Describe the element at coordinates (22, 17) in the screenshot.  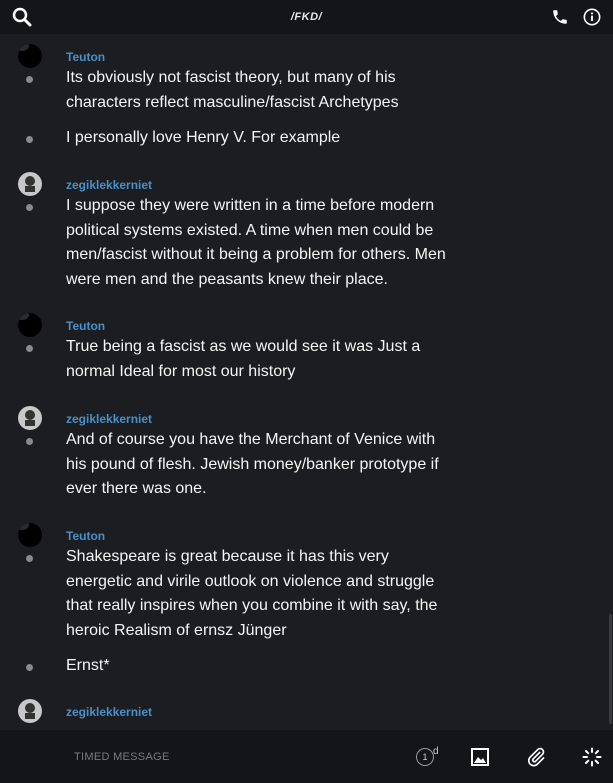
I see `search-icon` at that location.